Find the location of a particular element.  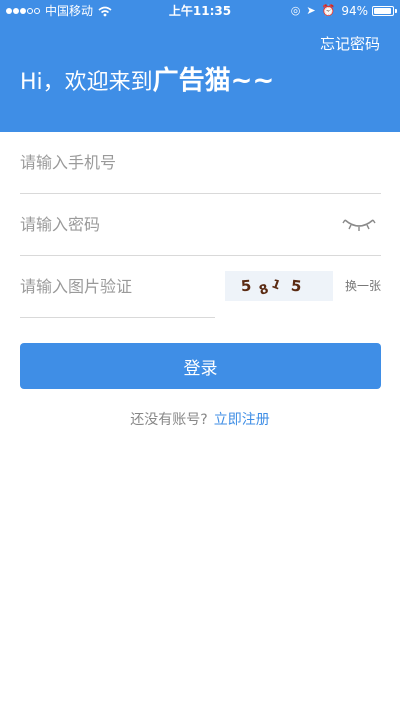

password-field is located at coordinates (200, 225).